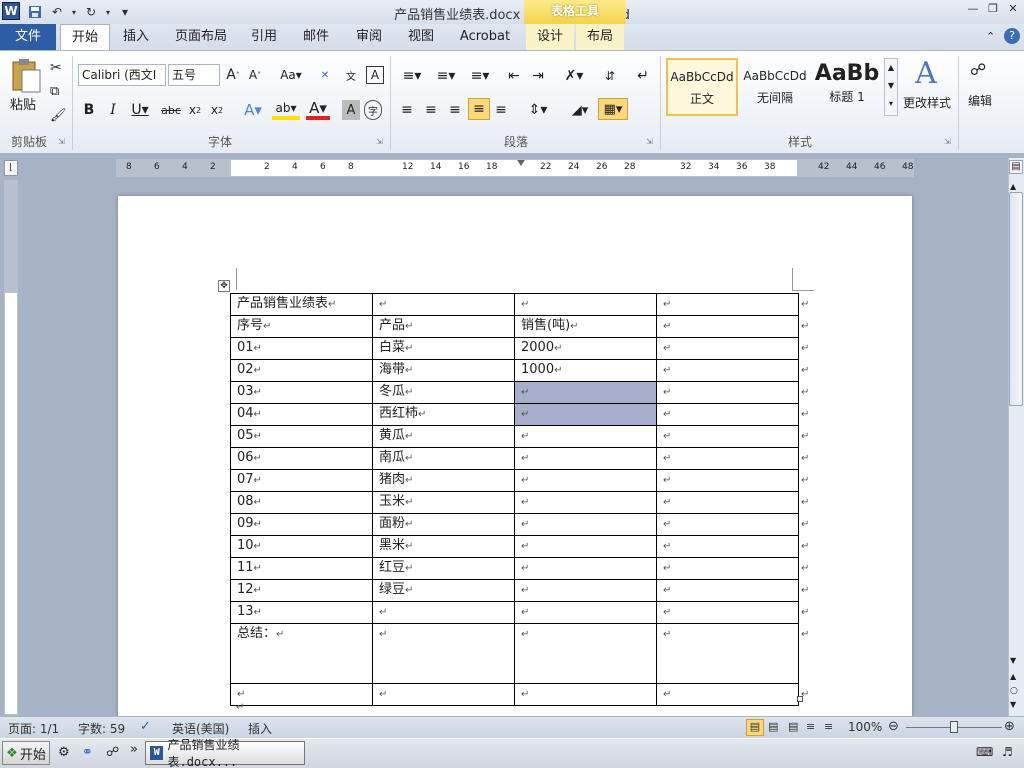  Describe the element at coordinates (521, 414) in the screenshot. I see `table-row: 04↵ 西红柿↵ ↵ ↵ ↵` at that location.